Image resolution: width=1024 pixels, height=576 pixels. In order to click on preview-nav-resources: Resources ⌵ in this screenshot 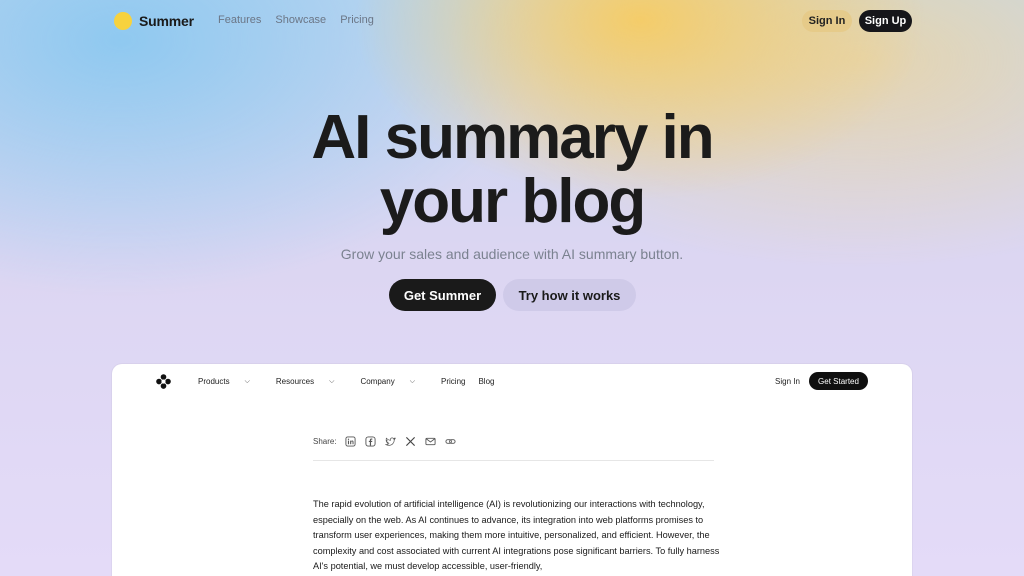, I will do `click(312, 381)`.